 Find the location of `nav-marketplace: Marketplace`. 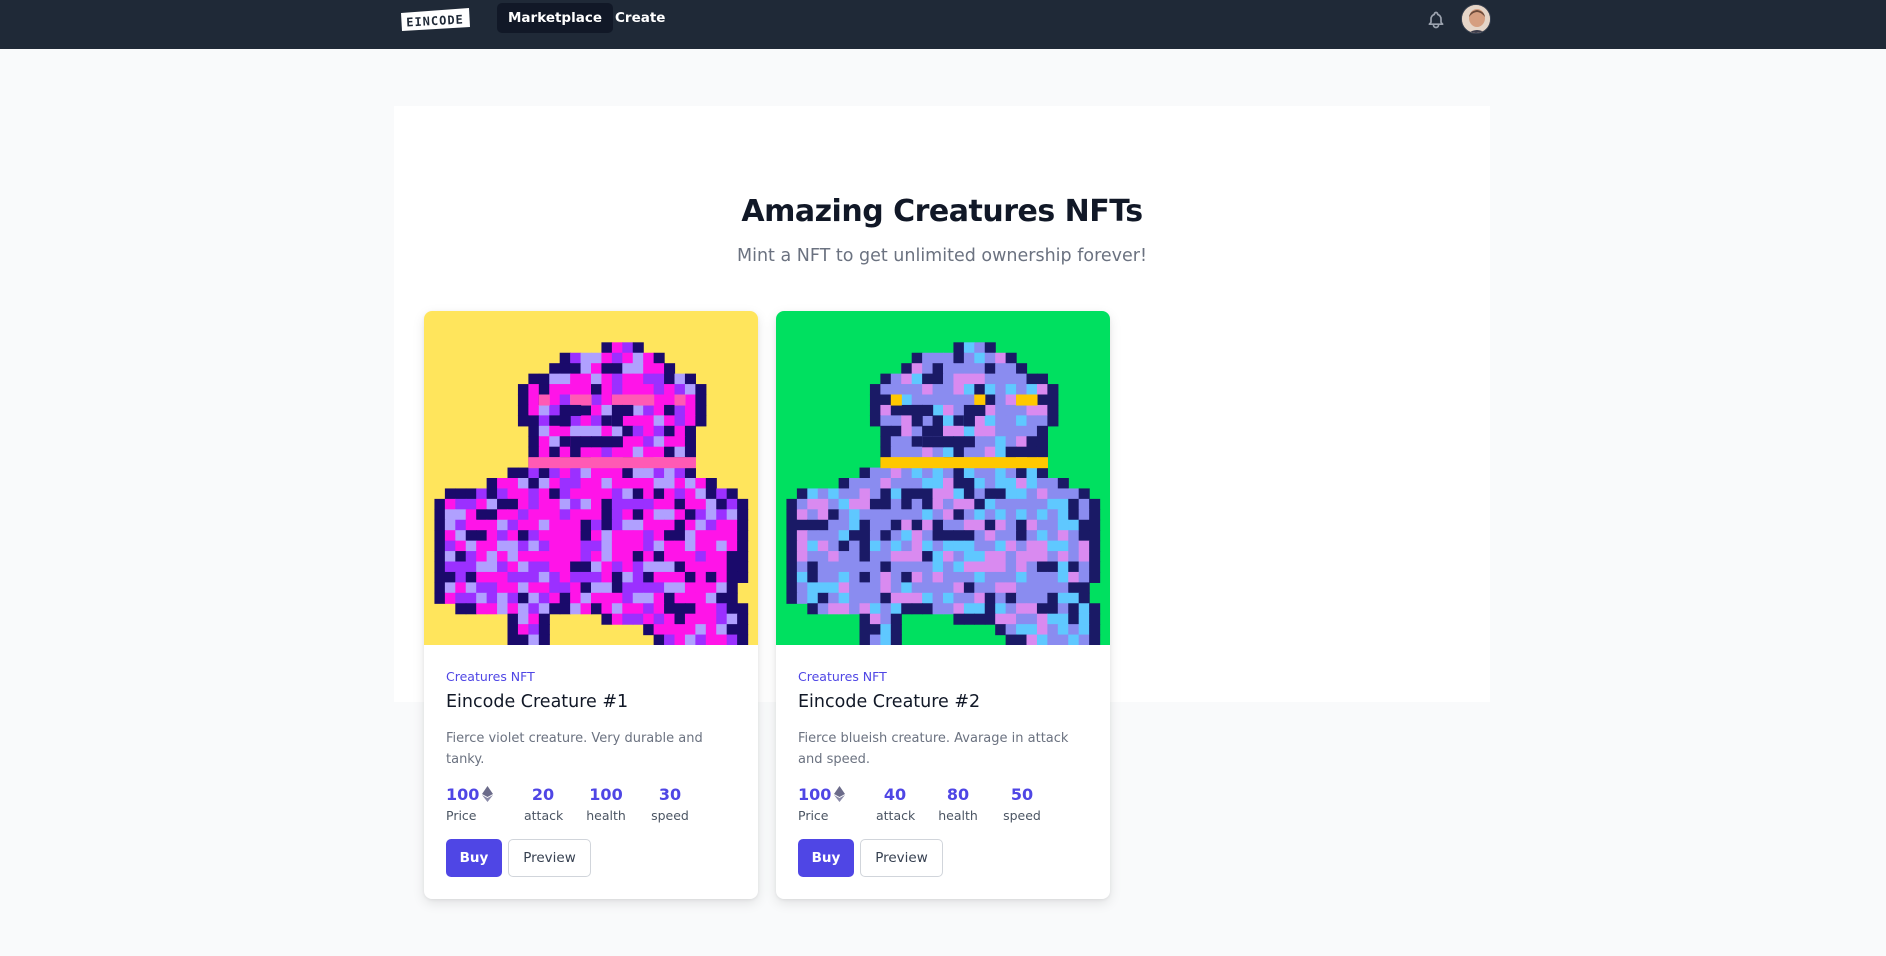

nav-marketplace: Marketplace is located at coordinates (555, 18).